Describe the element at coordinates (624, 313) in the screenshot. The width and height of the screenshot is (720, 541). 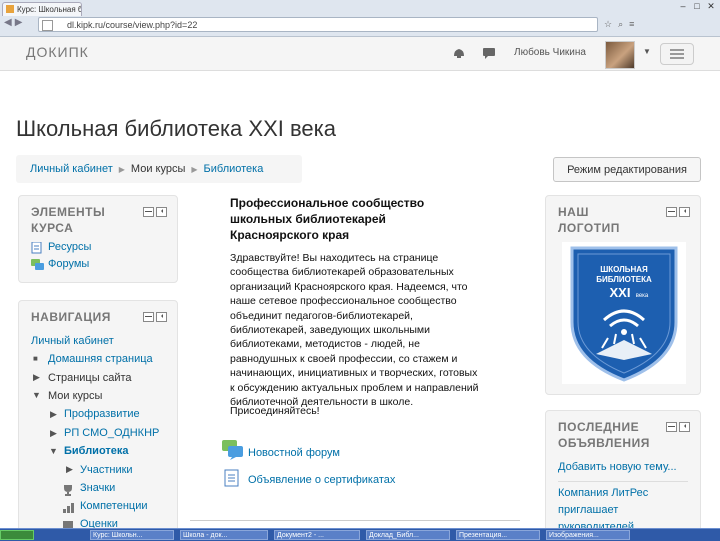
I see `library-logo-badge: ШКОЛЬНАЯ БИБЛИОТЕКА XXI века` at that location.